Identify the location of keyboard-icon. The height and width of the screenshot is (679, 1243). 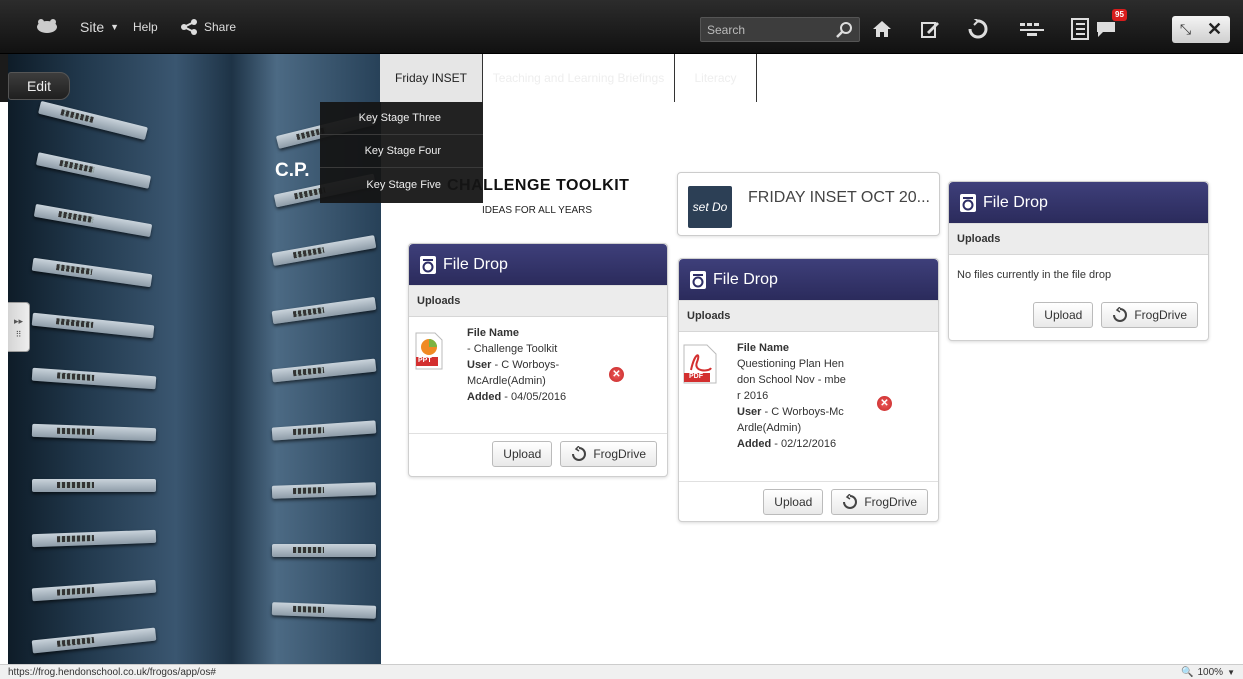
(1032, 29).